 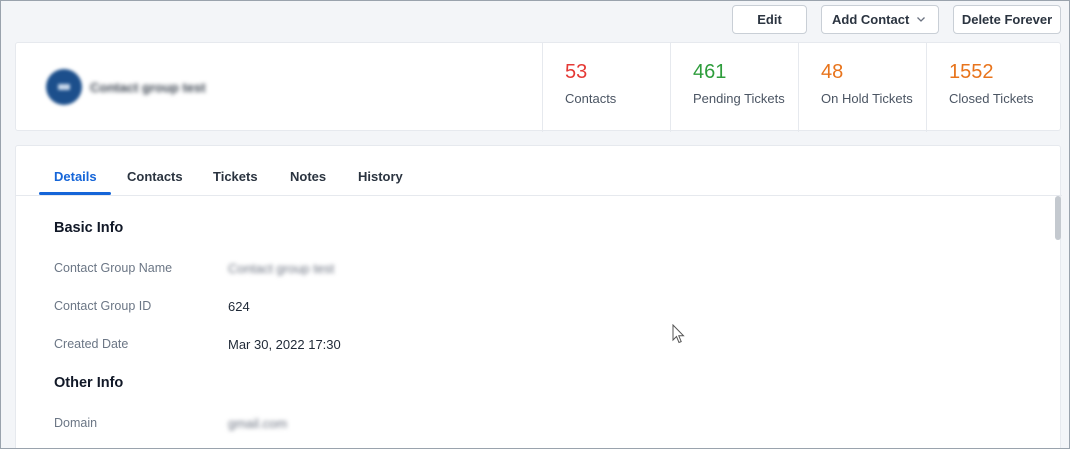 What do you see at coordinates (103, 306) in the screenshot?
I see `contact-group-id-label: Contact Group ID` at bounding box center [103, 306].